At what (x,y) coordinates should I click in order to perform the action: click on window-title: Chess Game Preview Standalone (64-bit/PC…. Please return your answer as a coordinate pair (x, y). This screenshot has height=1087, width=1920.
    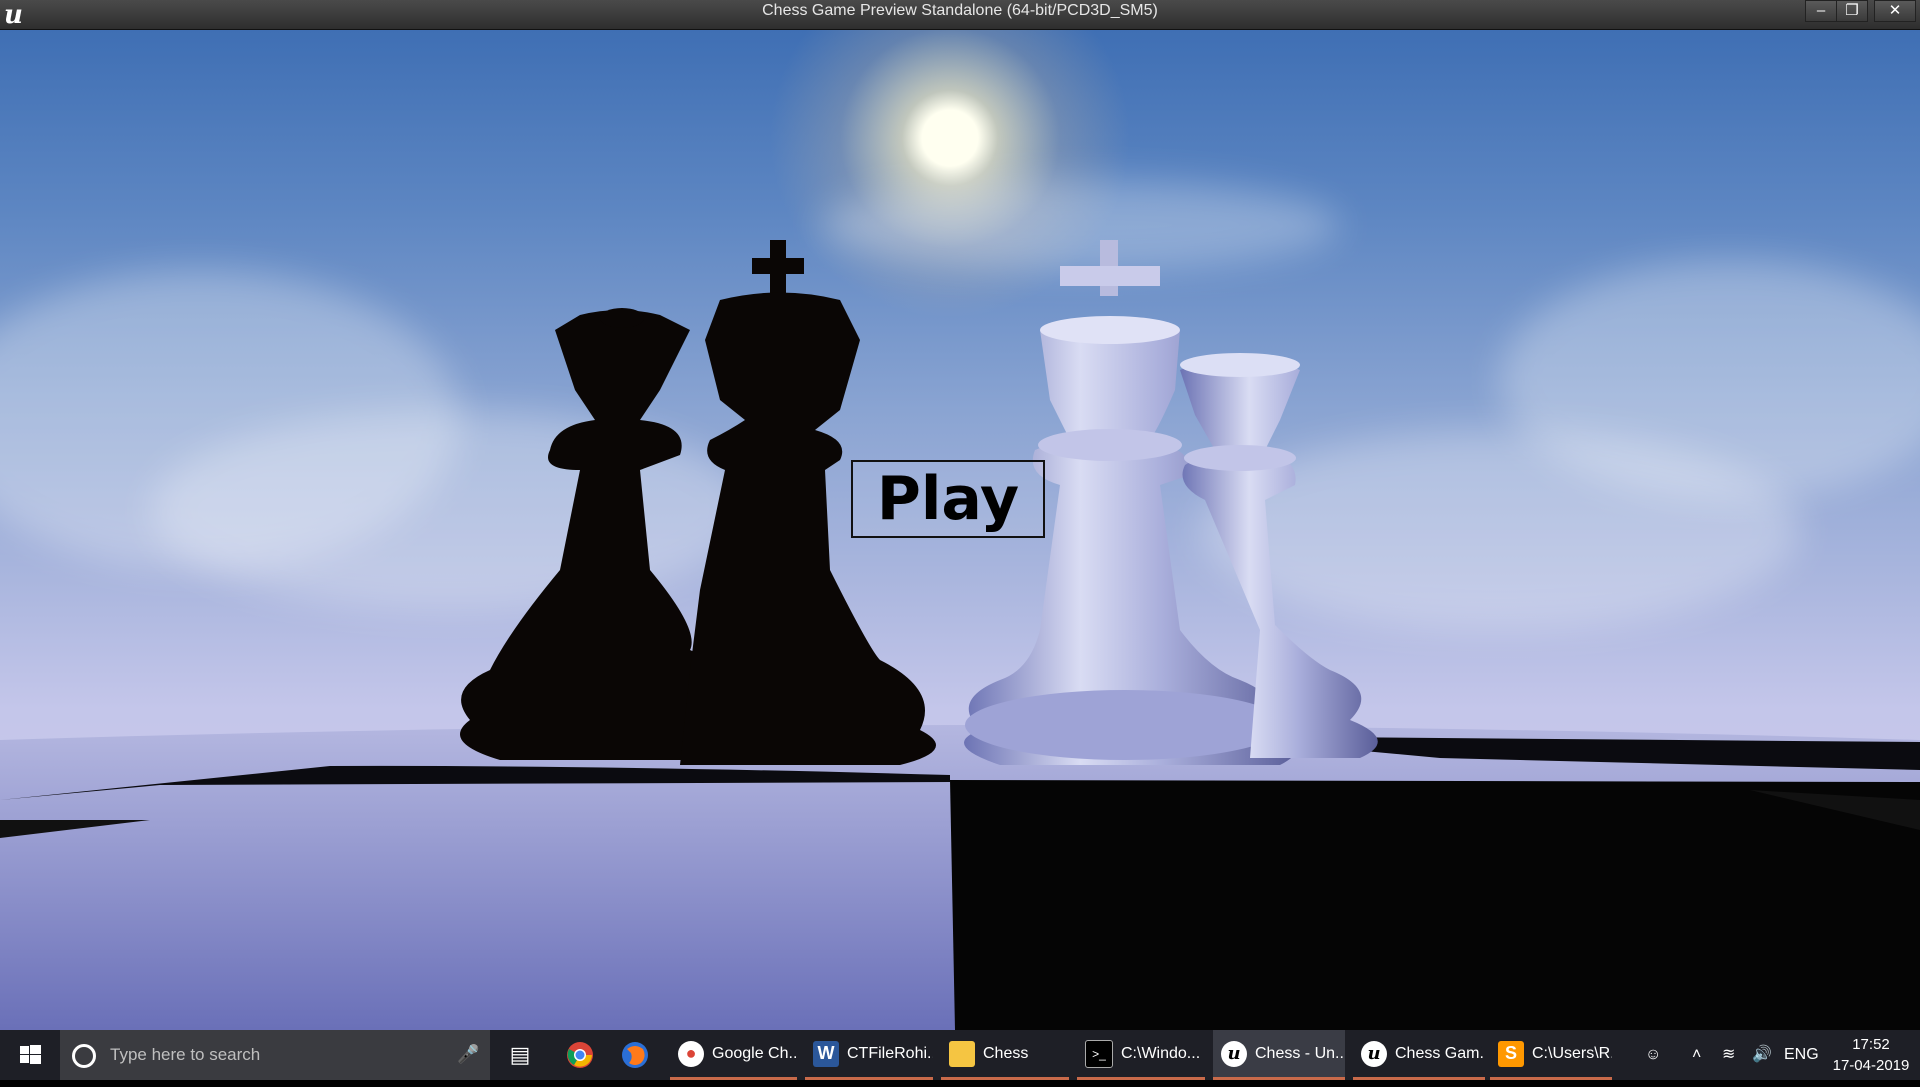
    Looking at the image, I should click on (960, 10).